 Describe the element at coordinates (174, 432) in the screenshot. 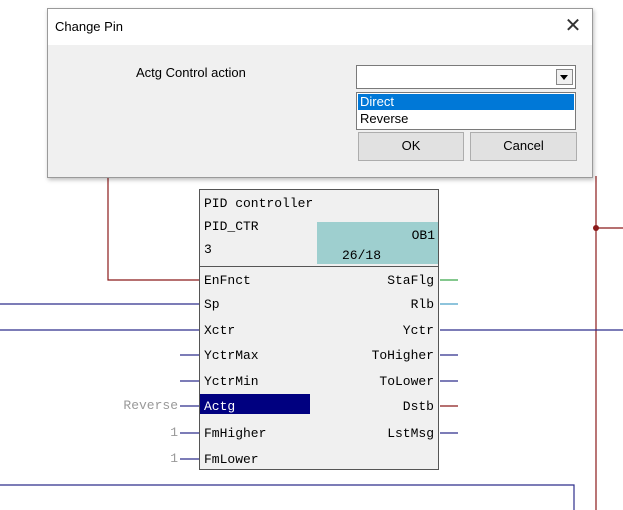

I see `fmhigher-value-label: 1` at that location.